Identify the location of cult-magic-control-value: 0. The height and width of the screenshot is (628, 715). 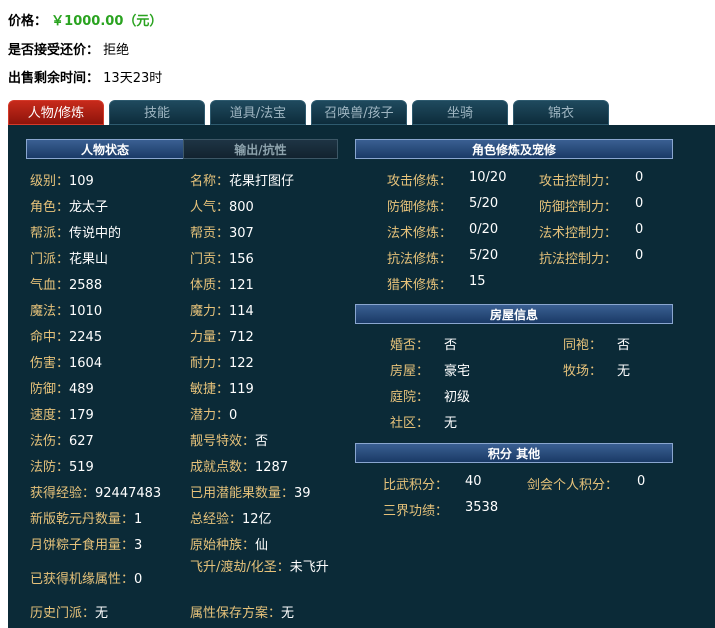
(639, 229).